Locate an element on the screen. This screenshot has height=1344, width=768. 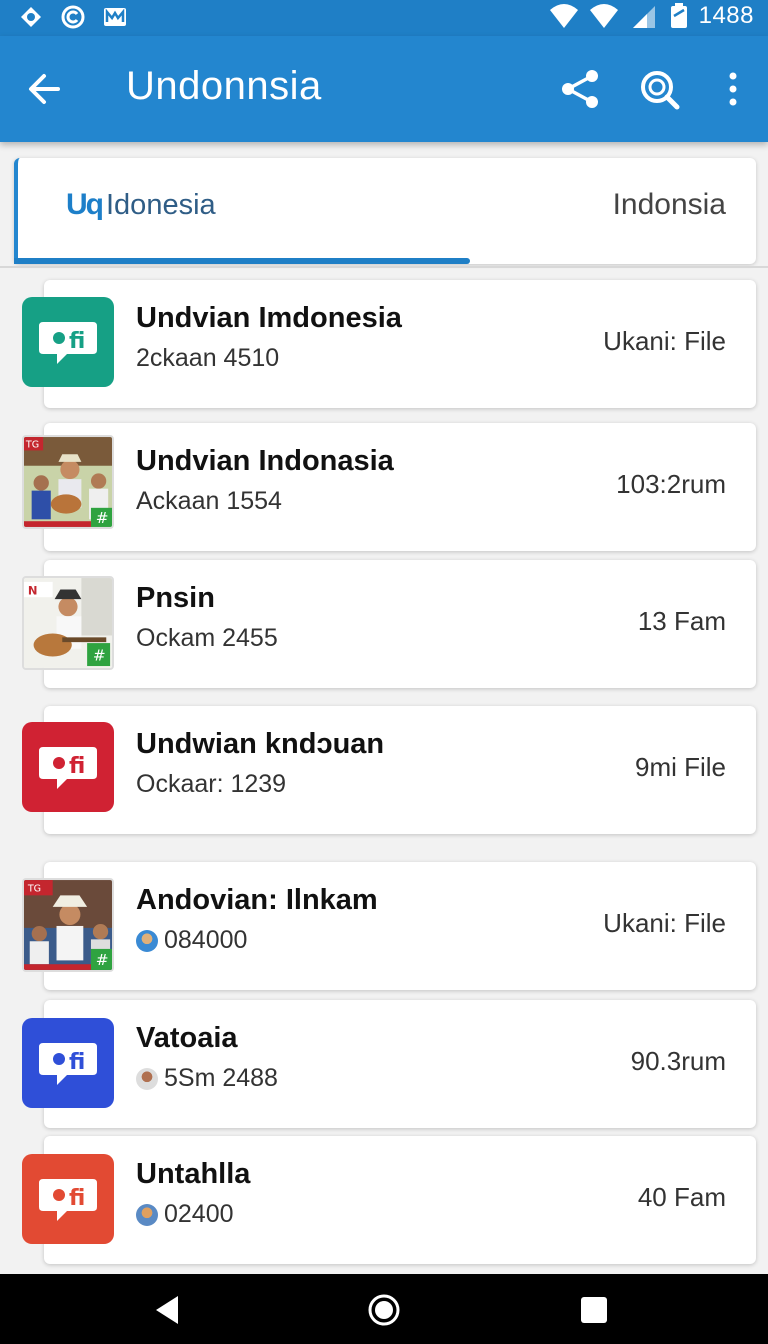
list-item: fi Untahlla 02400 40 Fam is located at coordinates (389, 1200).